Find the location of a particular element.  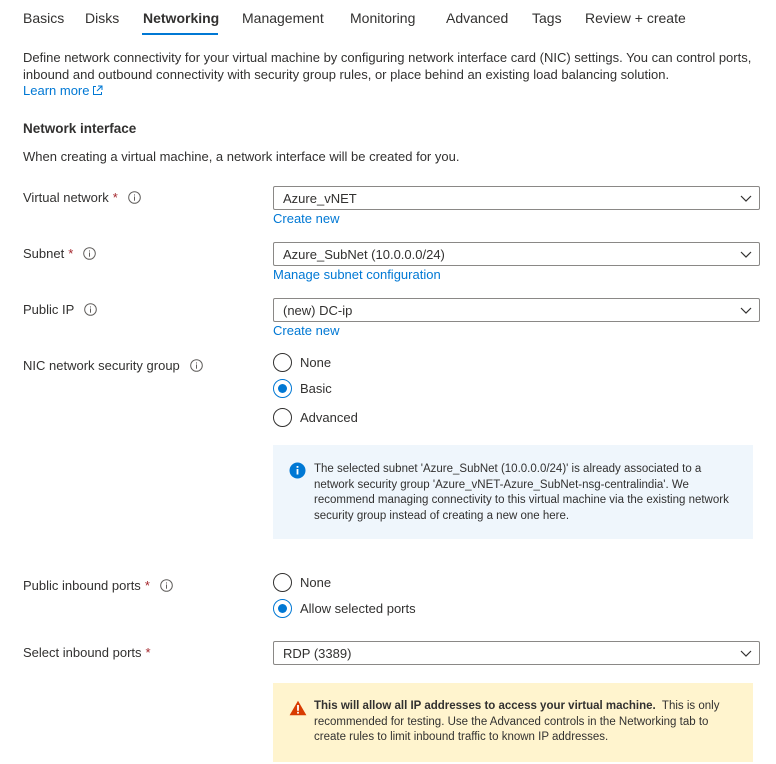

subnet-select: Azure_SubNet (10.0.0.0/24) is located at coordinates (516, 254).